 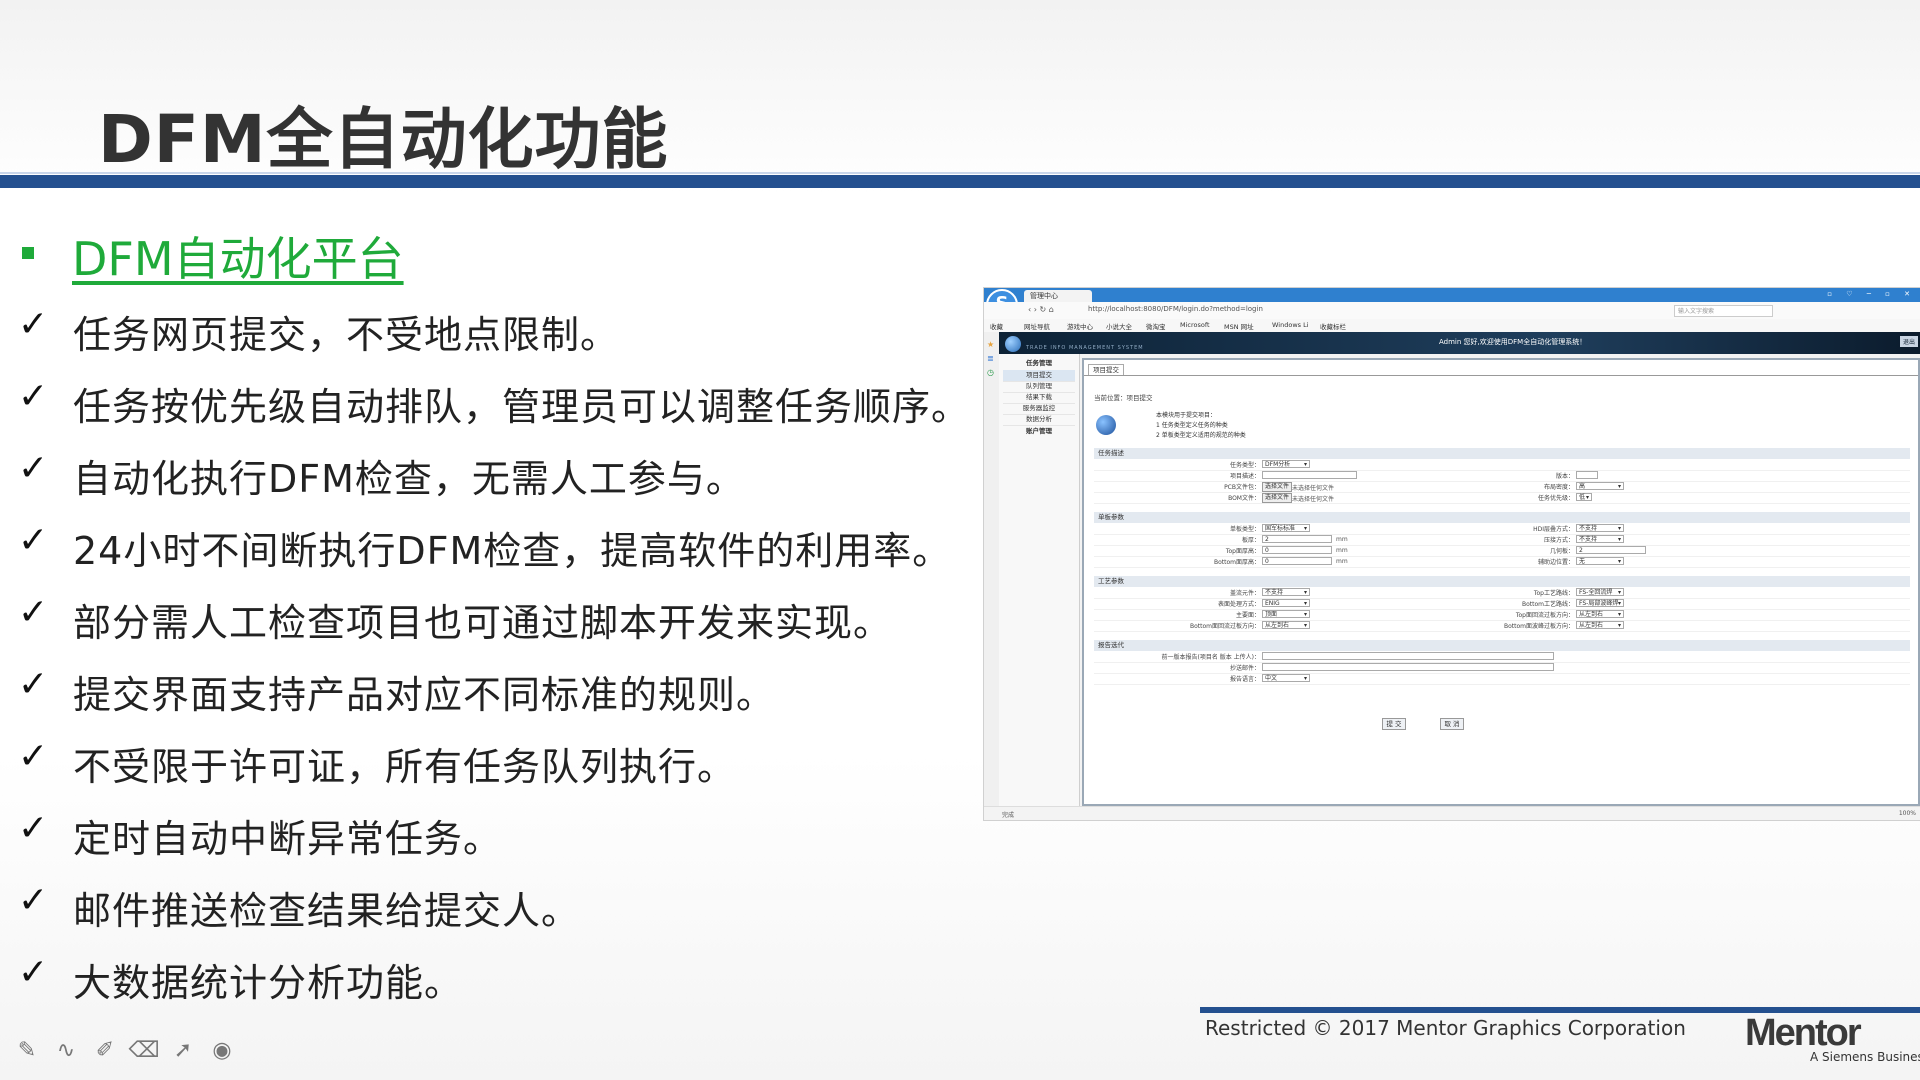 I want to click on top-direction-label: Top面回流过板方向：, so click(x=1544, y=615).